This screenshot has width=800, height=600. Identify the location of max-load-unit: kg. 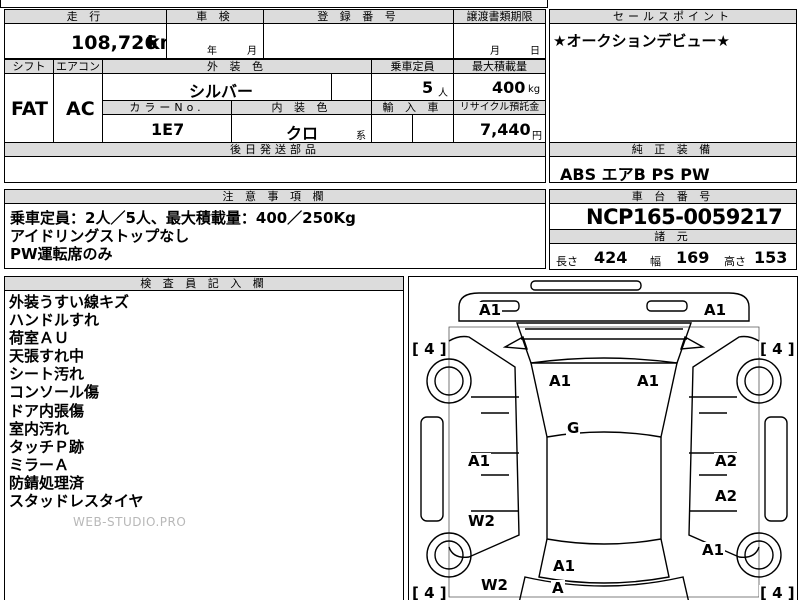
(534, 89).